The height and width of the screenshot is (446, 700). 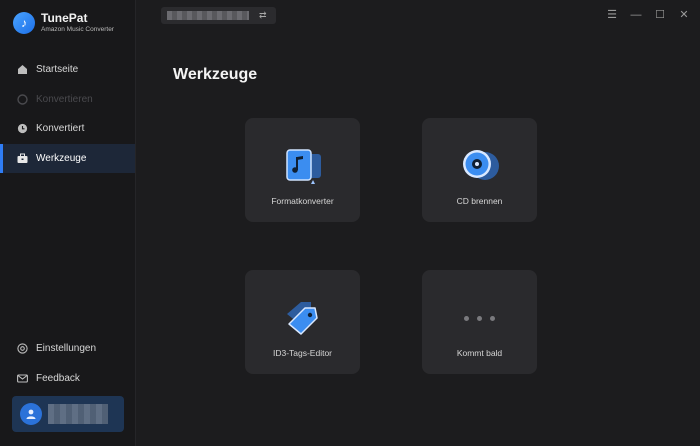 What do you see at coordinates (22, 69) in the screenshot?
I see `home-icon` at bounding box center [22, 69].